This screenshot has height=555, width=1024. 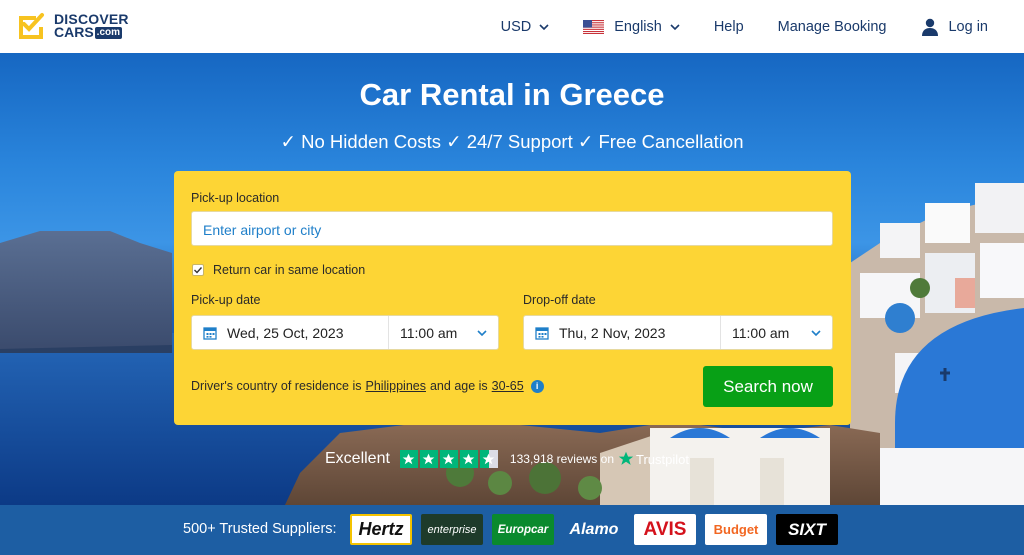 I want to click on suppliers-label: 500+ Trusted Suppliers:, so click(x=260, y=529).